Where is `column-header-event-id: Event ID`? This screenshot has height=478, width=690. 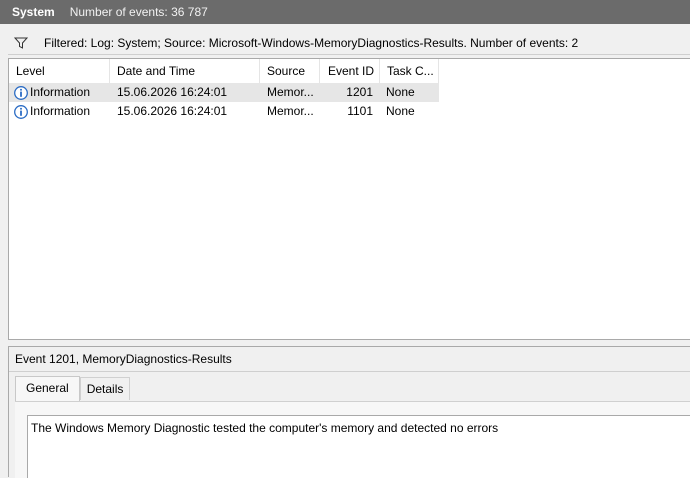 column-header-event-id: Event ID is located at coordinates (350, 71).